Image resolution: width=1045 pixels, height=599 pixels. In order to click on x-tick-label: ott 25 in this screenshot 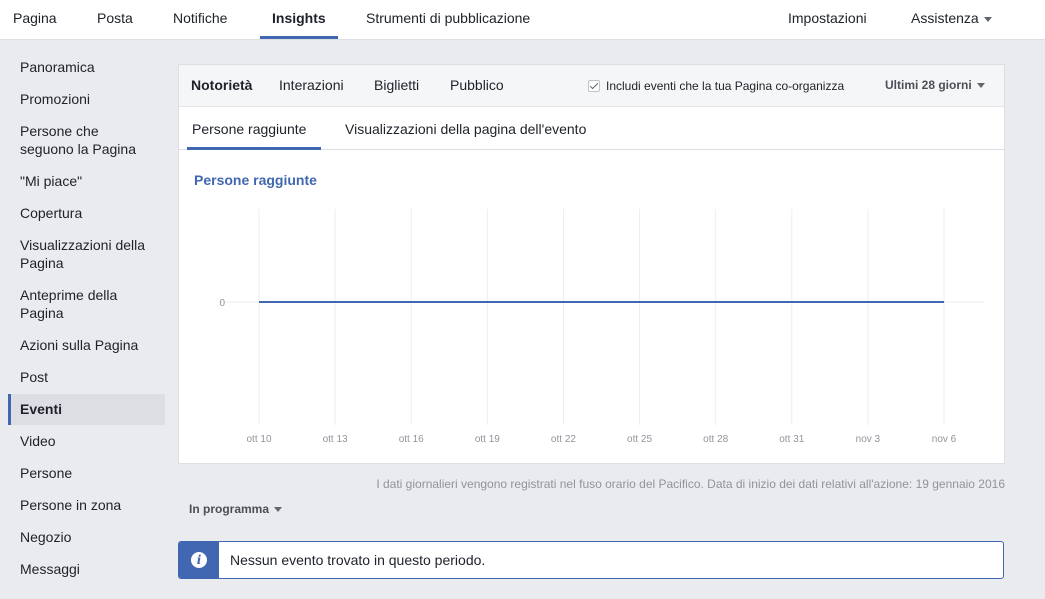, I will do `click(639, 439)`.